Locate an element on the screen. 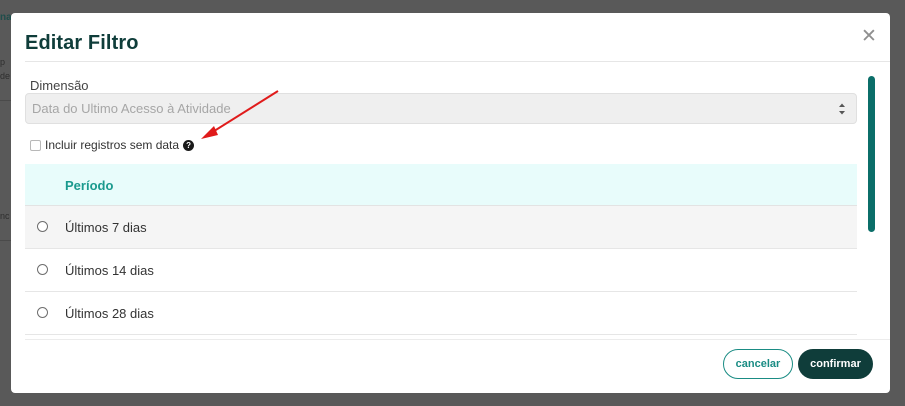  footer-divider is located at coordinates (457, 339).